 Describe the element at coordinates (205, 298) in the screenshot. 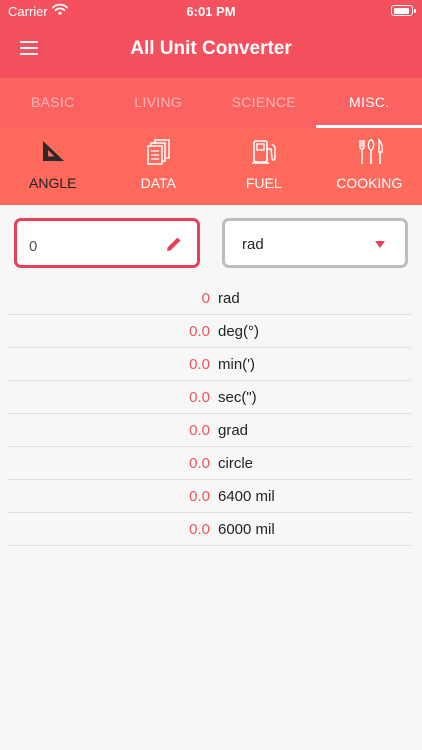

I see `result-value: 0` at that location.